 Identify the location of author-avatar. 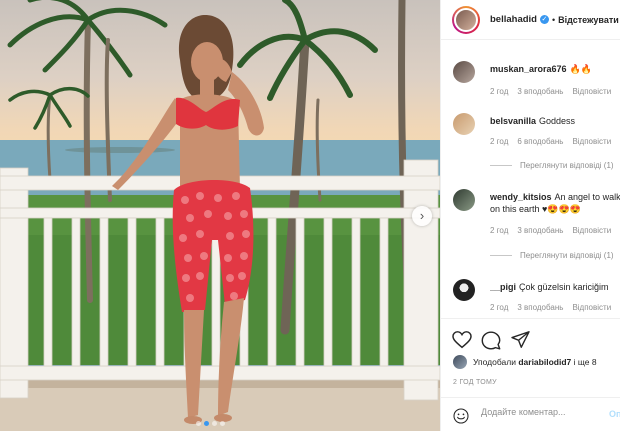
(466, 19).